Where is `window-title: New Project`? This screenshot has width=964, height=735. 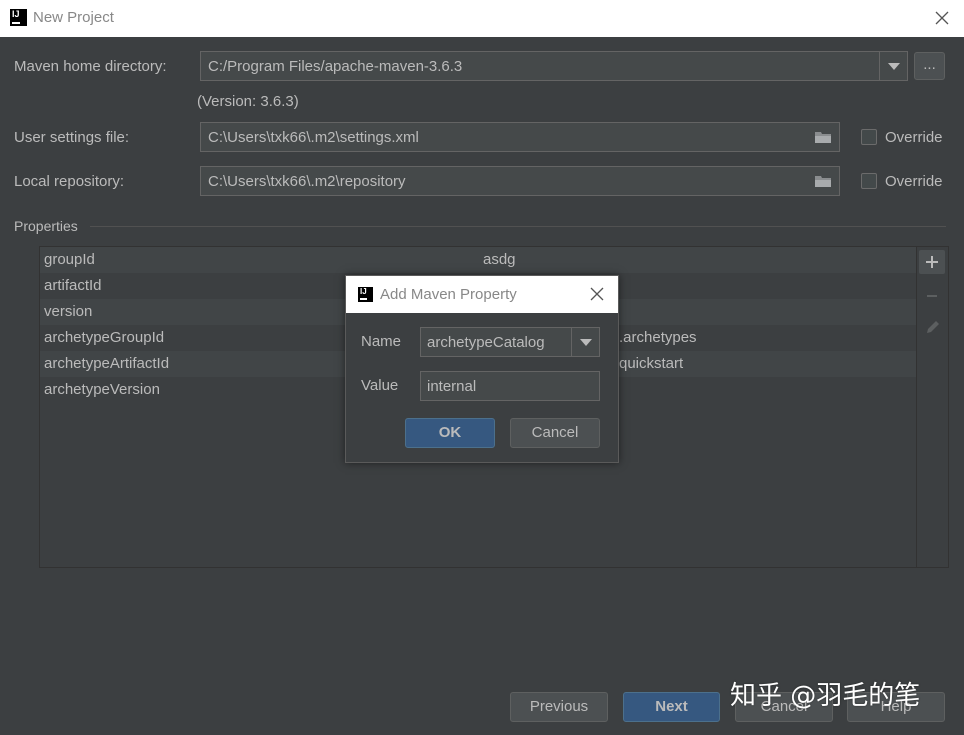 window-title: New Project is located at coordinates (73, 17).